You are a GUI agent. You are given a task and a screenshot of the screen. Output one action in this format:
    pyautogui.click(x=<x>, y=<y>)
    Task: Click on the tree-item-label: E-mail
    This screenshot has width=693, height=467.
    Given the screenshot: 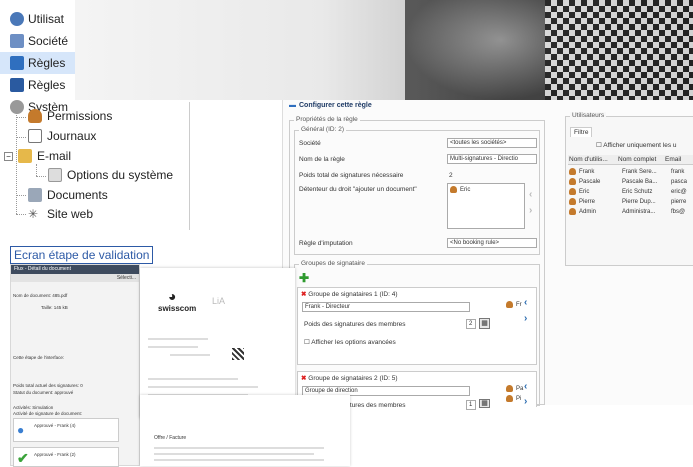 What is the action you would take?
    pyautogui.click(x=54, y=156)
    